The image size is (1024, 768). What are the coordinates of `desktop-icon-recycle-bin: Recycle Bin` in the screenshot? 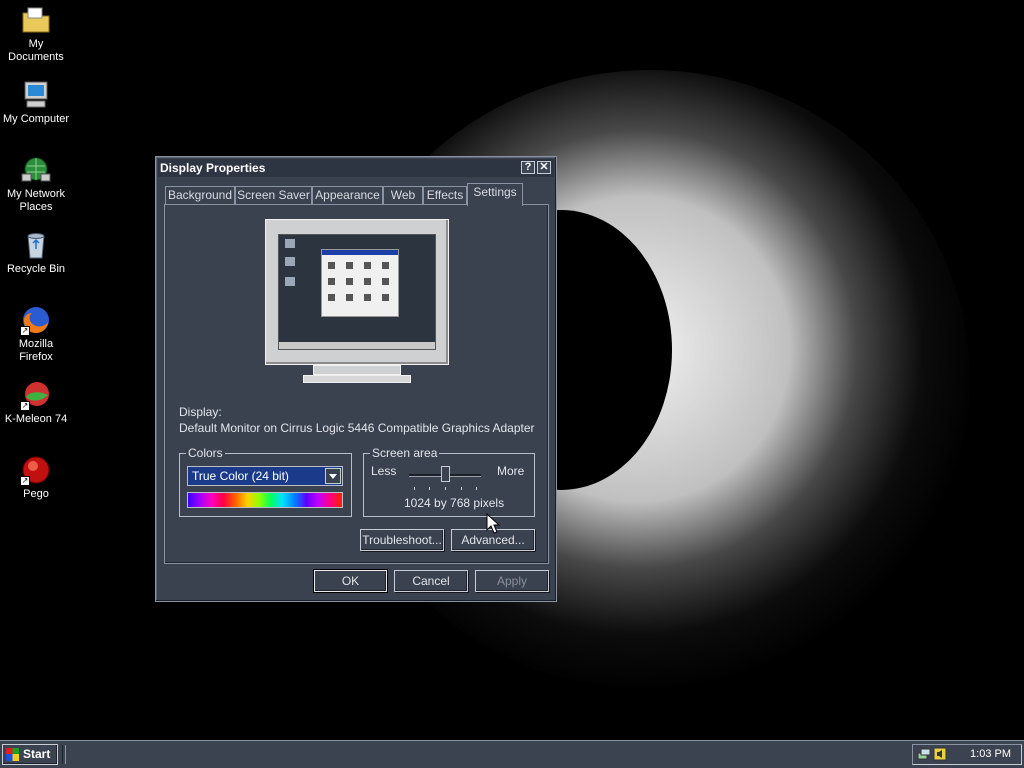 It's located at (36, 251).